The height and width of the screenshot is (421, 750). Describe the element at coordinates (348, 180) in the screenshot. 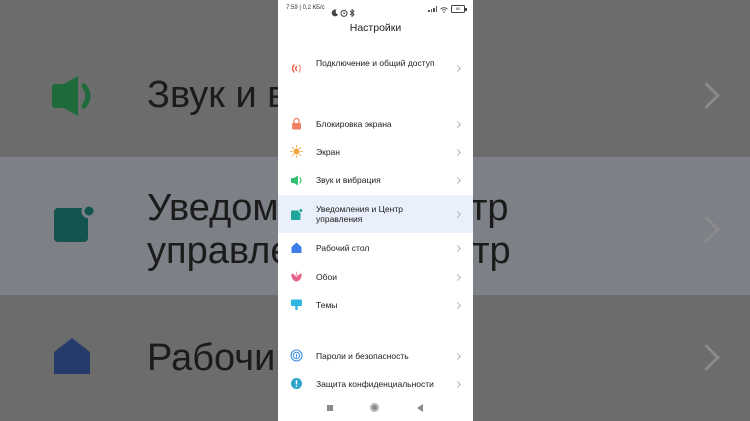

I see `settings-item-label: Звук и вибрация` at that location.